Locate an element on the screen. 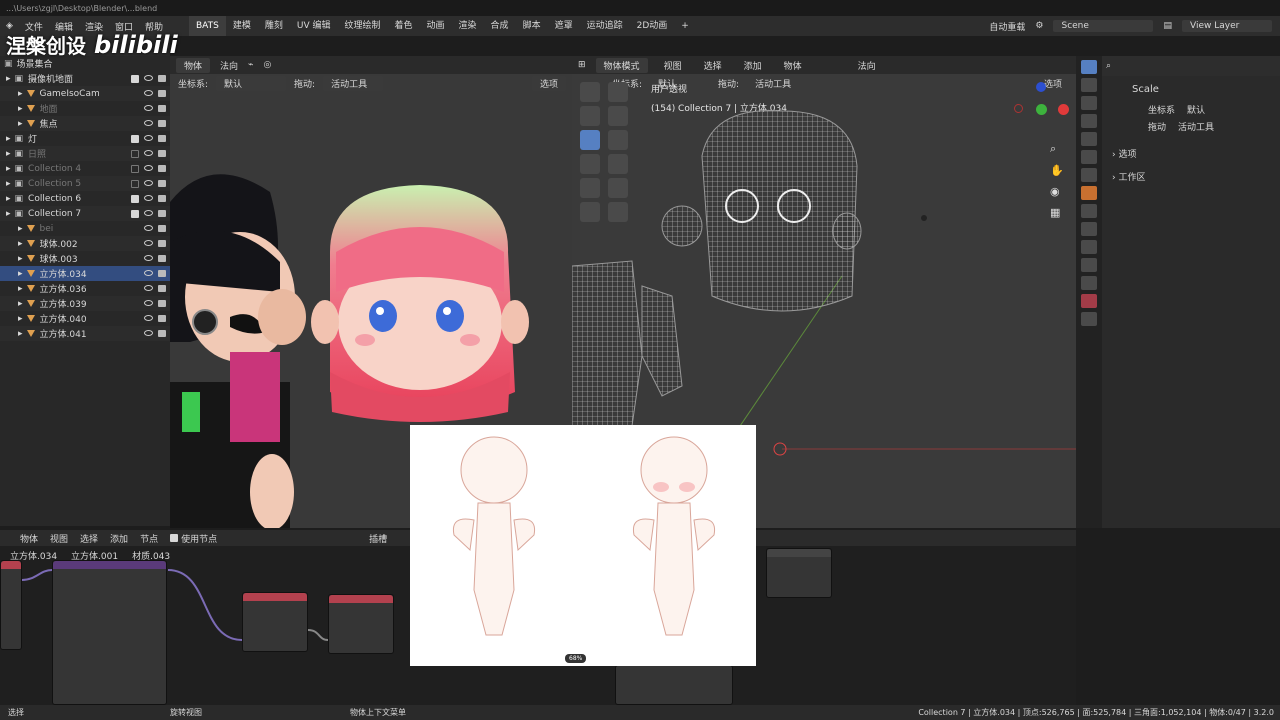 The height and width of the screenshot is (720, 1280). gizmo-x-icon is located at coordinates (1063, 109).